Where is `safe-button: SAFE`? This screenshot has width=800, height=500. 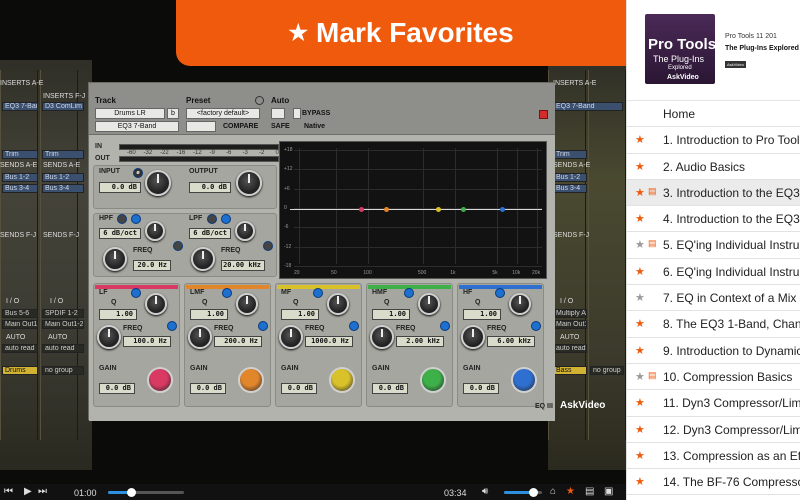 safe-button: SAFE is located at coordinates (280, 126).